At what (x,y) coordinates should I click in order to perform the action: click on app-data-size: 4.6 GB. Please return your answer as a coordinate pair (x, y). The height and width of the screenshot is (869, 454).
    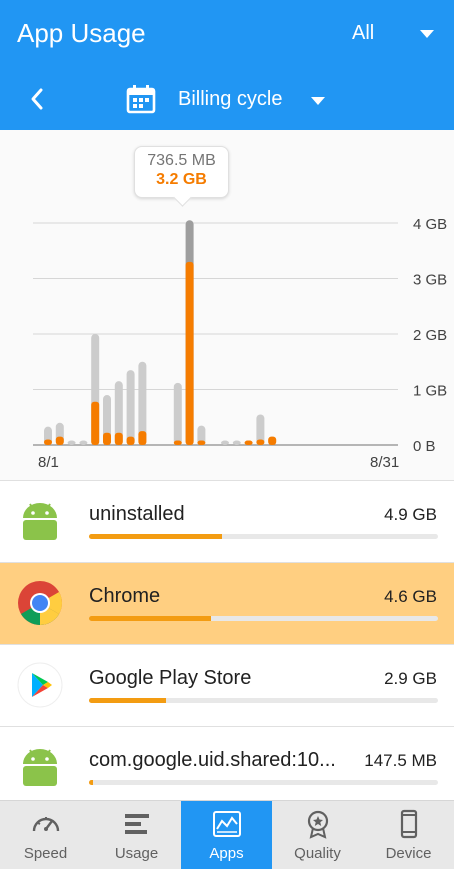
    Looking at the image, I should click on (410, 596).